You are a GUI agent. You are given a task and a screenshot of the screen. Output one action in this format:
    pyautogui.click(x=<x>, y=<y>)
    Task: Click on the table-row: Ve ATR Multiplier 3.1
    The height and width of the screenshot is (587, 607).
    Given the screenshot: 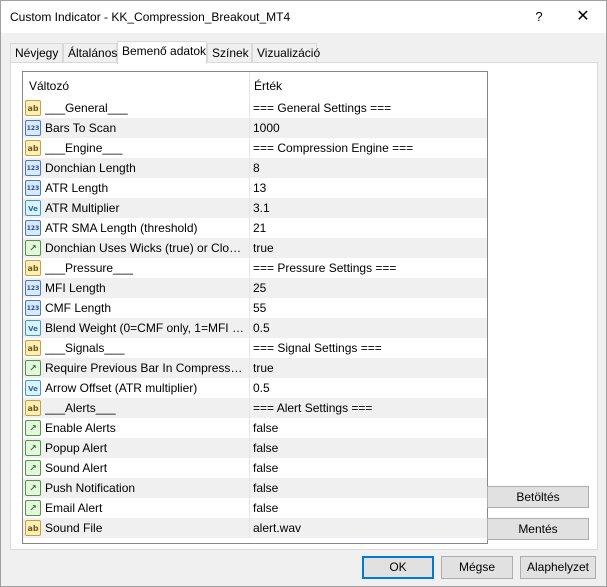 What is the action you would take?
    pyautogui.click(x=255, y=208)
    